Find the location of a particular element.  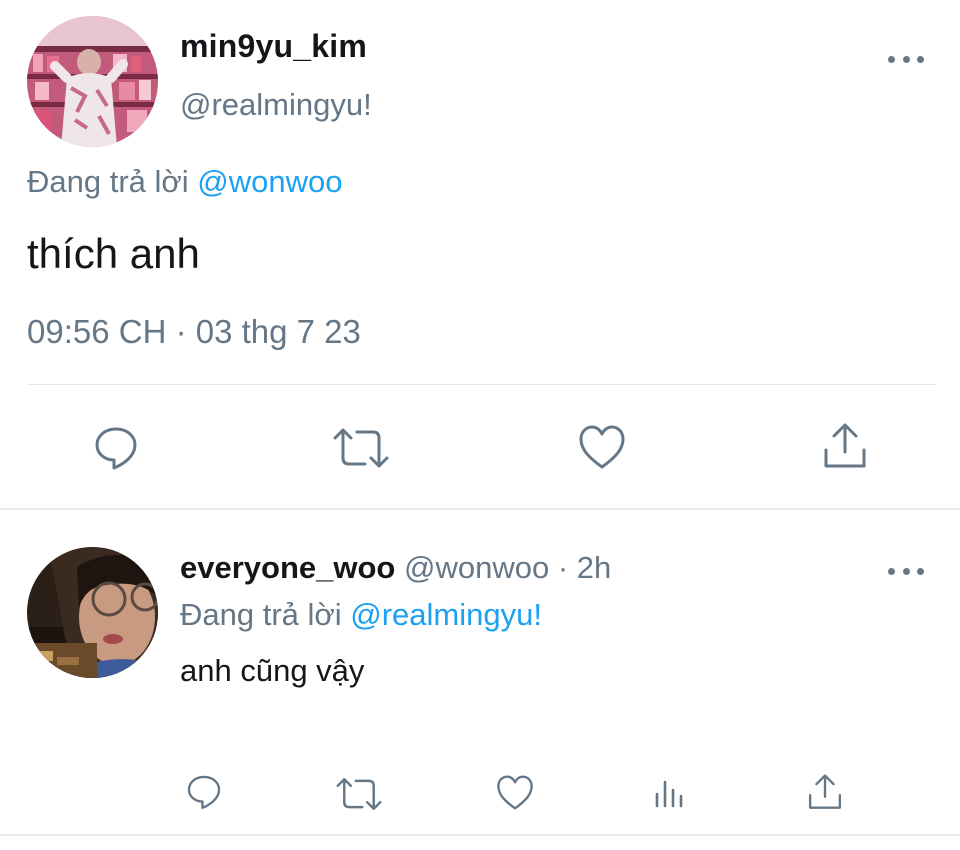

divider is located at coordinates (481, 384).